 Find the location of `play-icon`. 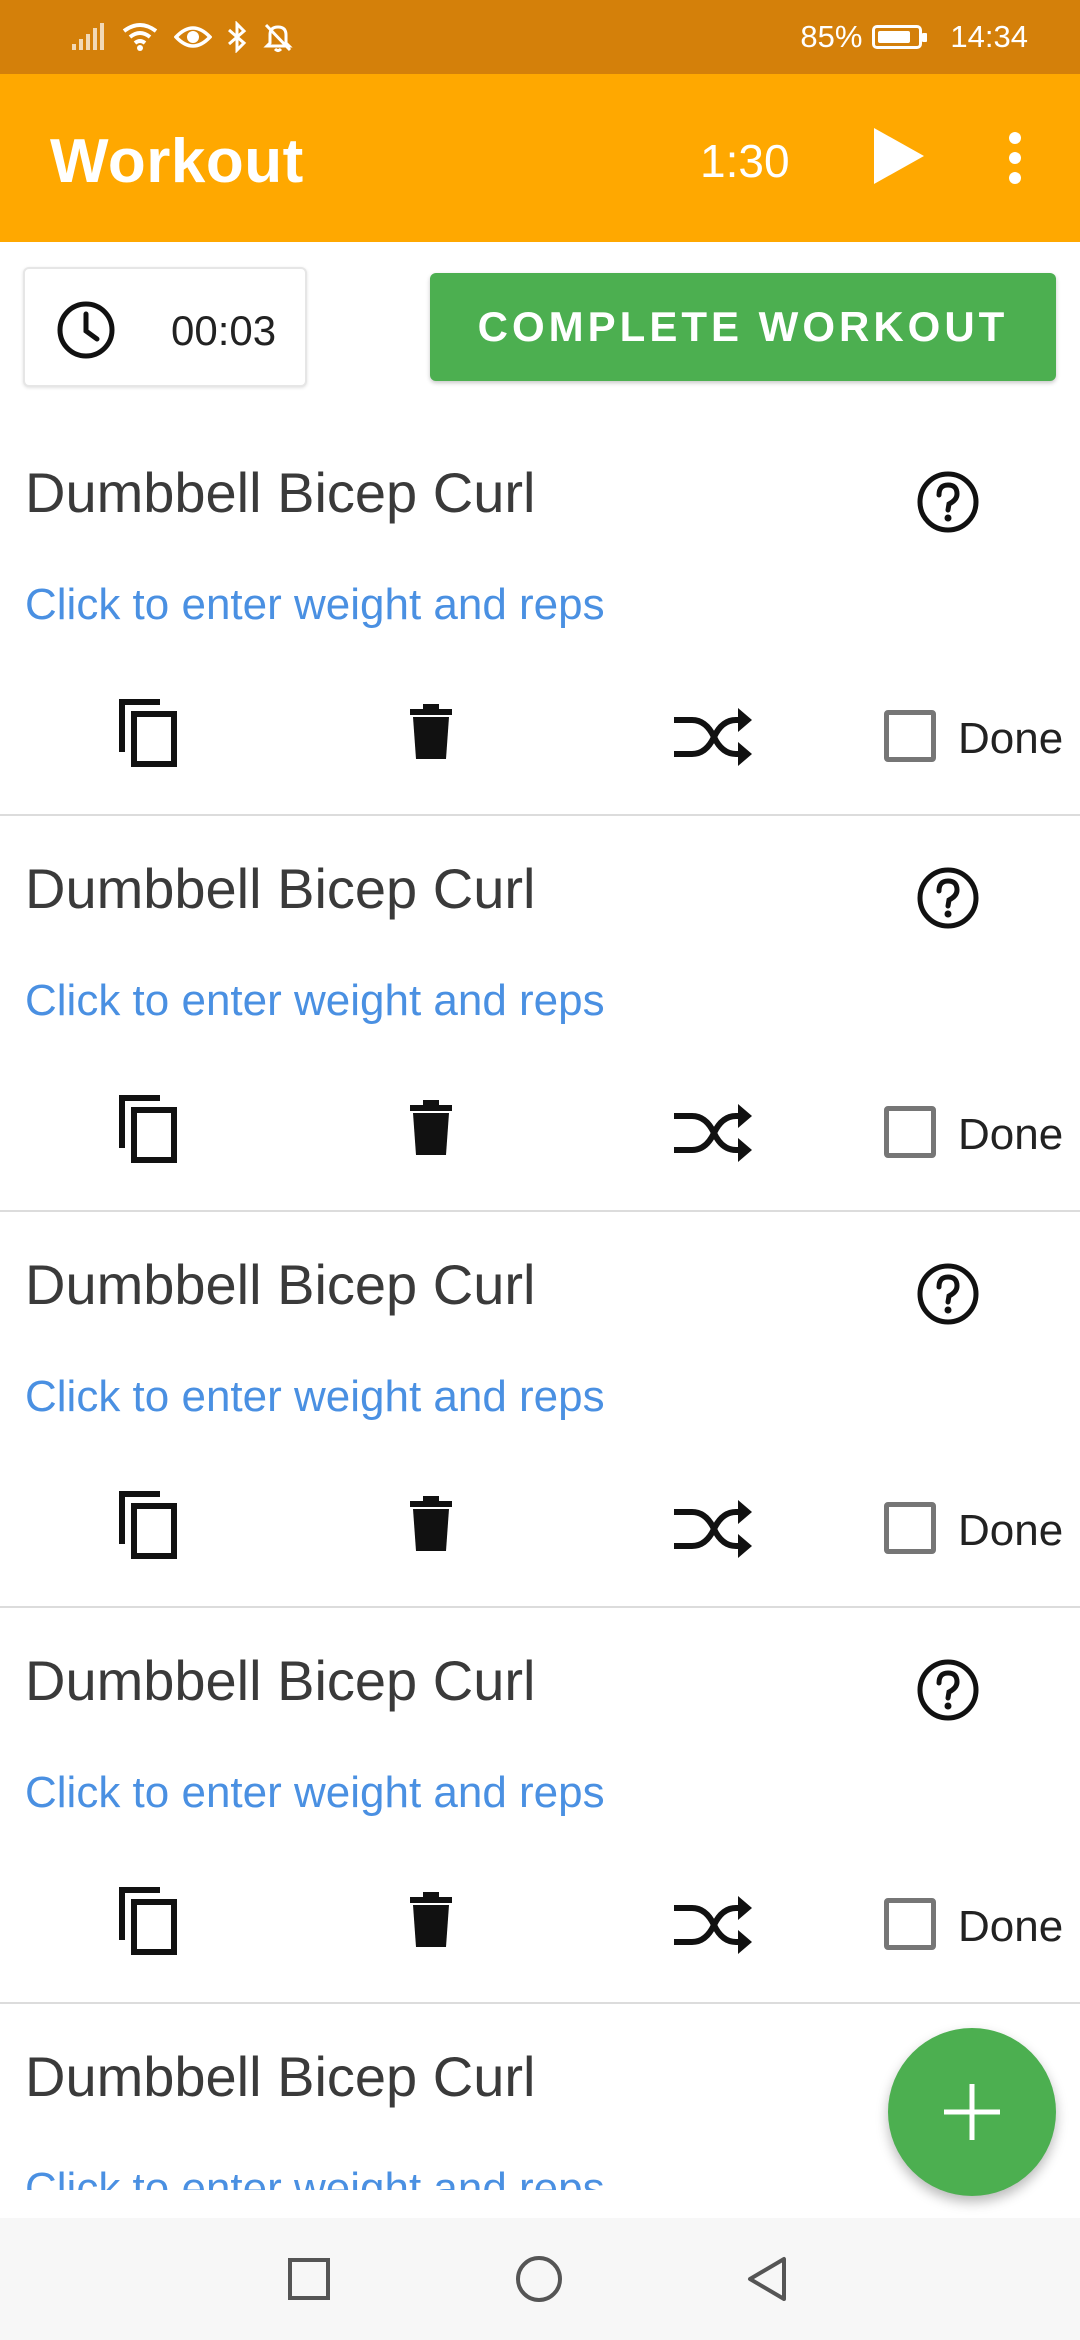

play-icon is located at coordinates (898, 156).